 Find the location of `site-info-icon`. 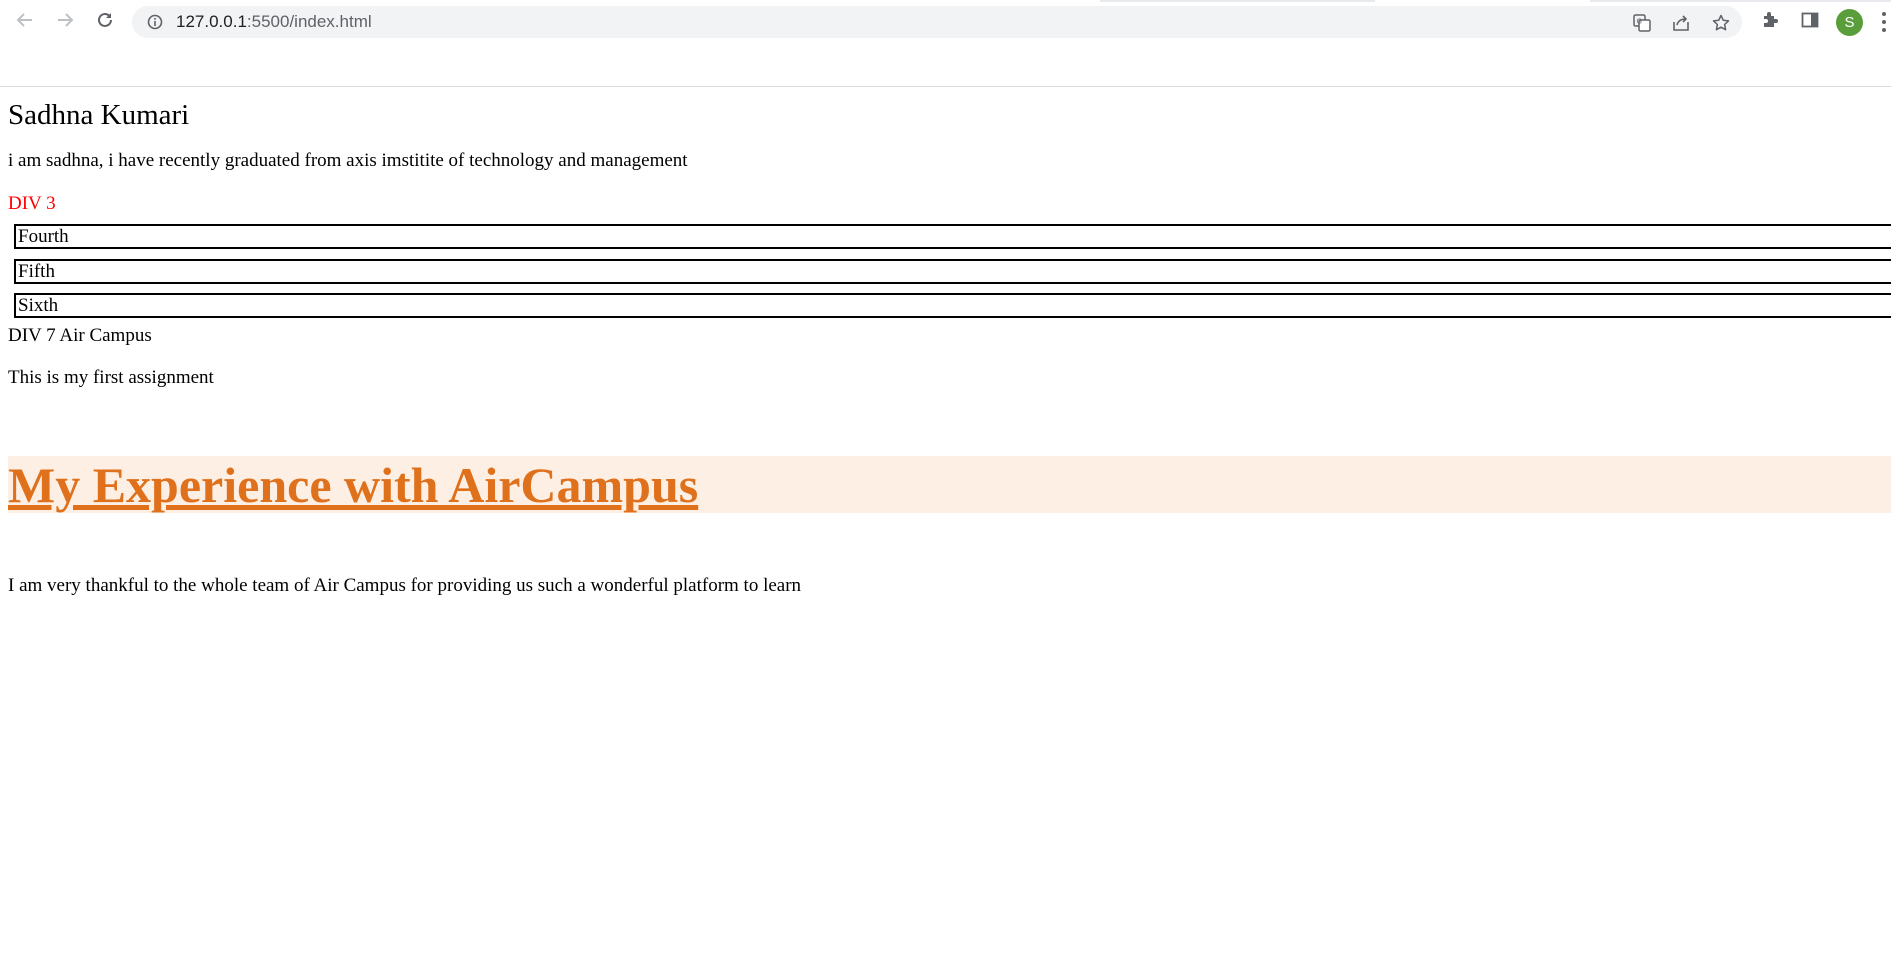

site-info-icon is located at coordinates (155, 22).